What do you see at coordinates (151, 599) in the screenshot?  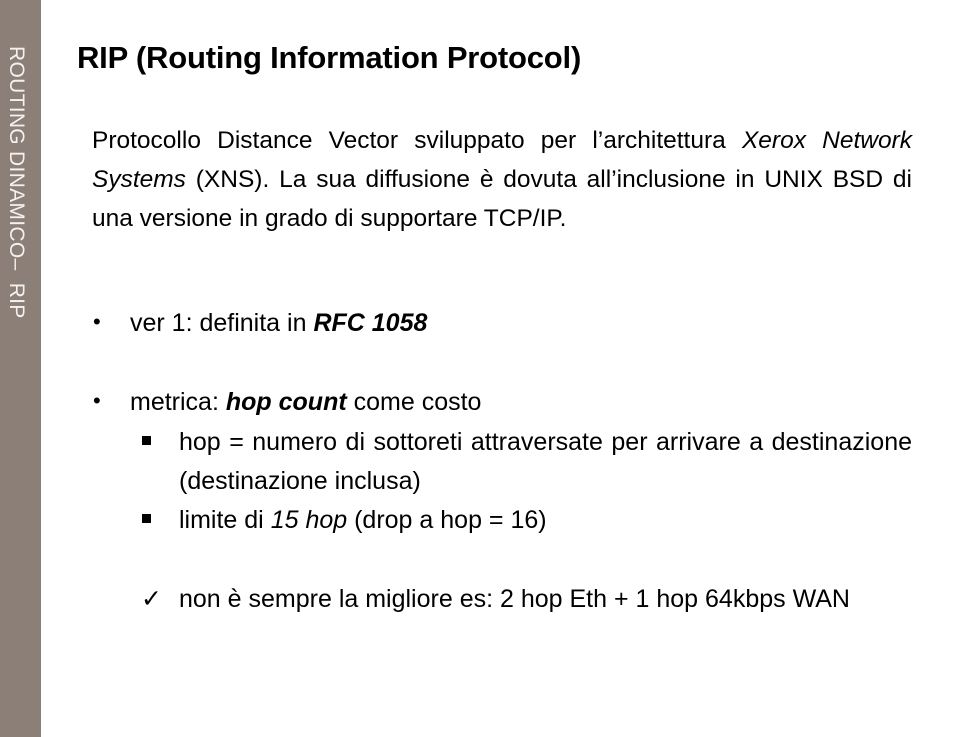 I see `checkmark-icon: ✓` at bounding box center [151, 599].